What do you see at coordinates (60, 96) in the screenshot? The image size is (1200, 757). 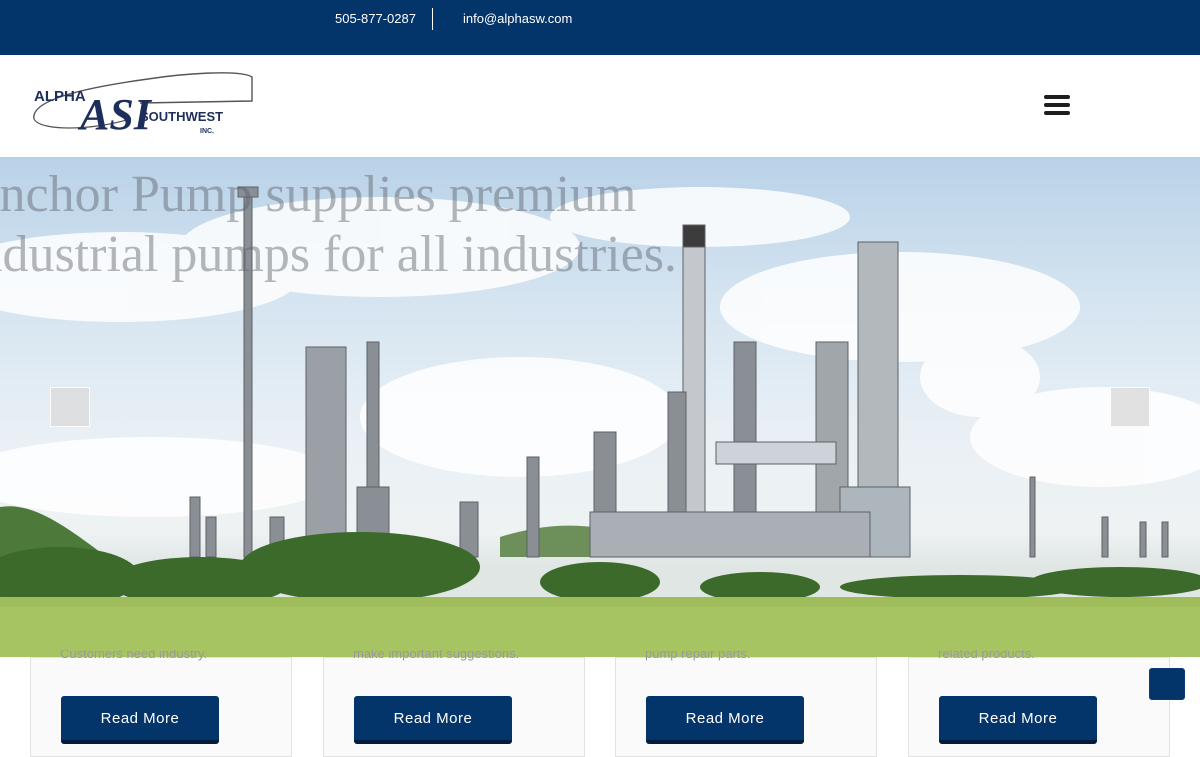 I see `logo-word-left: ALPHA` at bounding box center [60, 96].